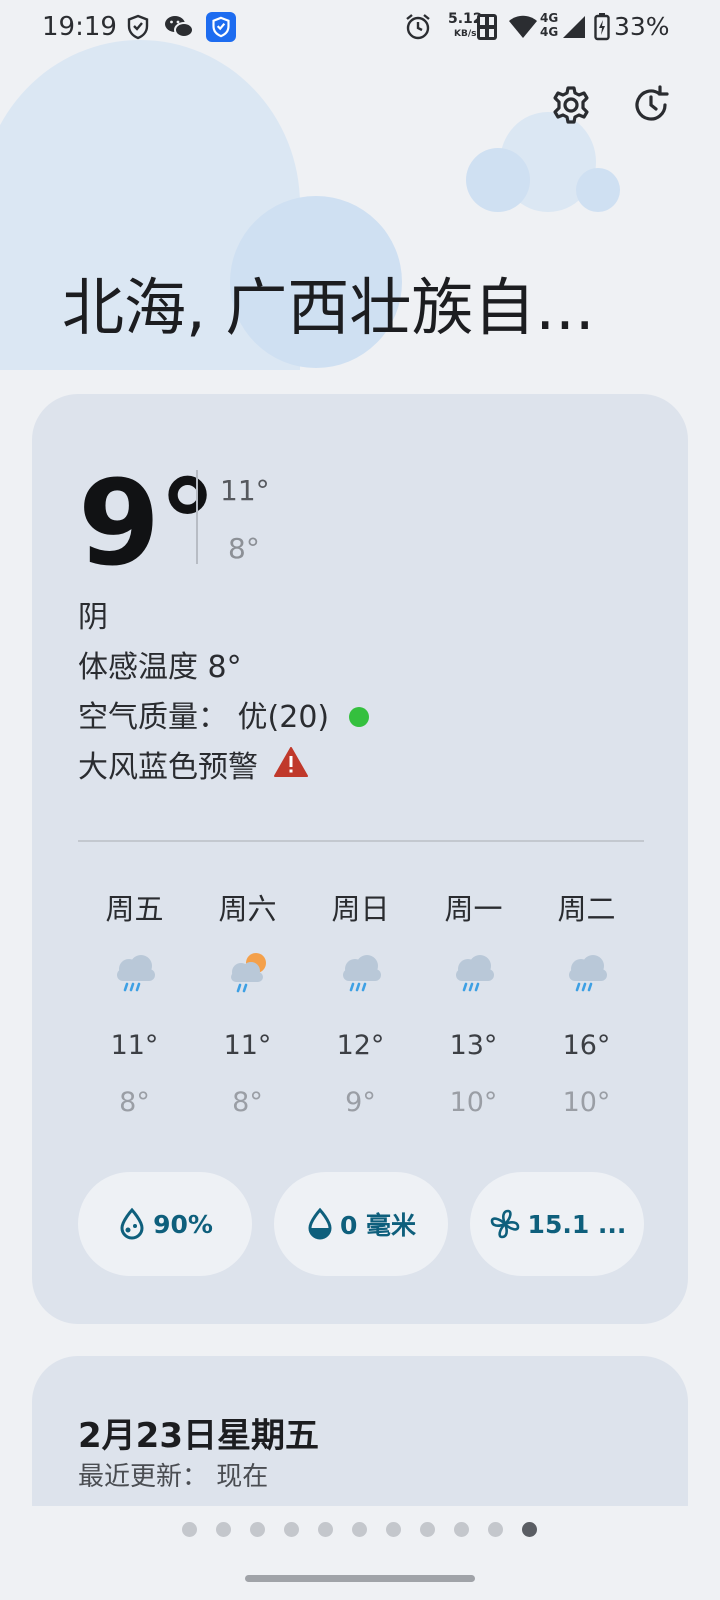 This screenshot has height=1600, width=720. I want to click on gear-icon, so click(571, 107).